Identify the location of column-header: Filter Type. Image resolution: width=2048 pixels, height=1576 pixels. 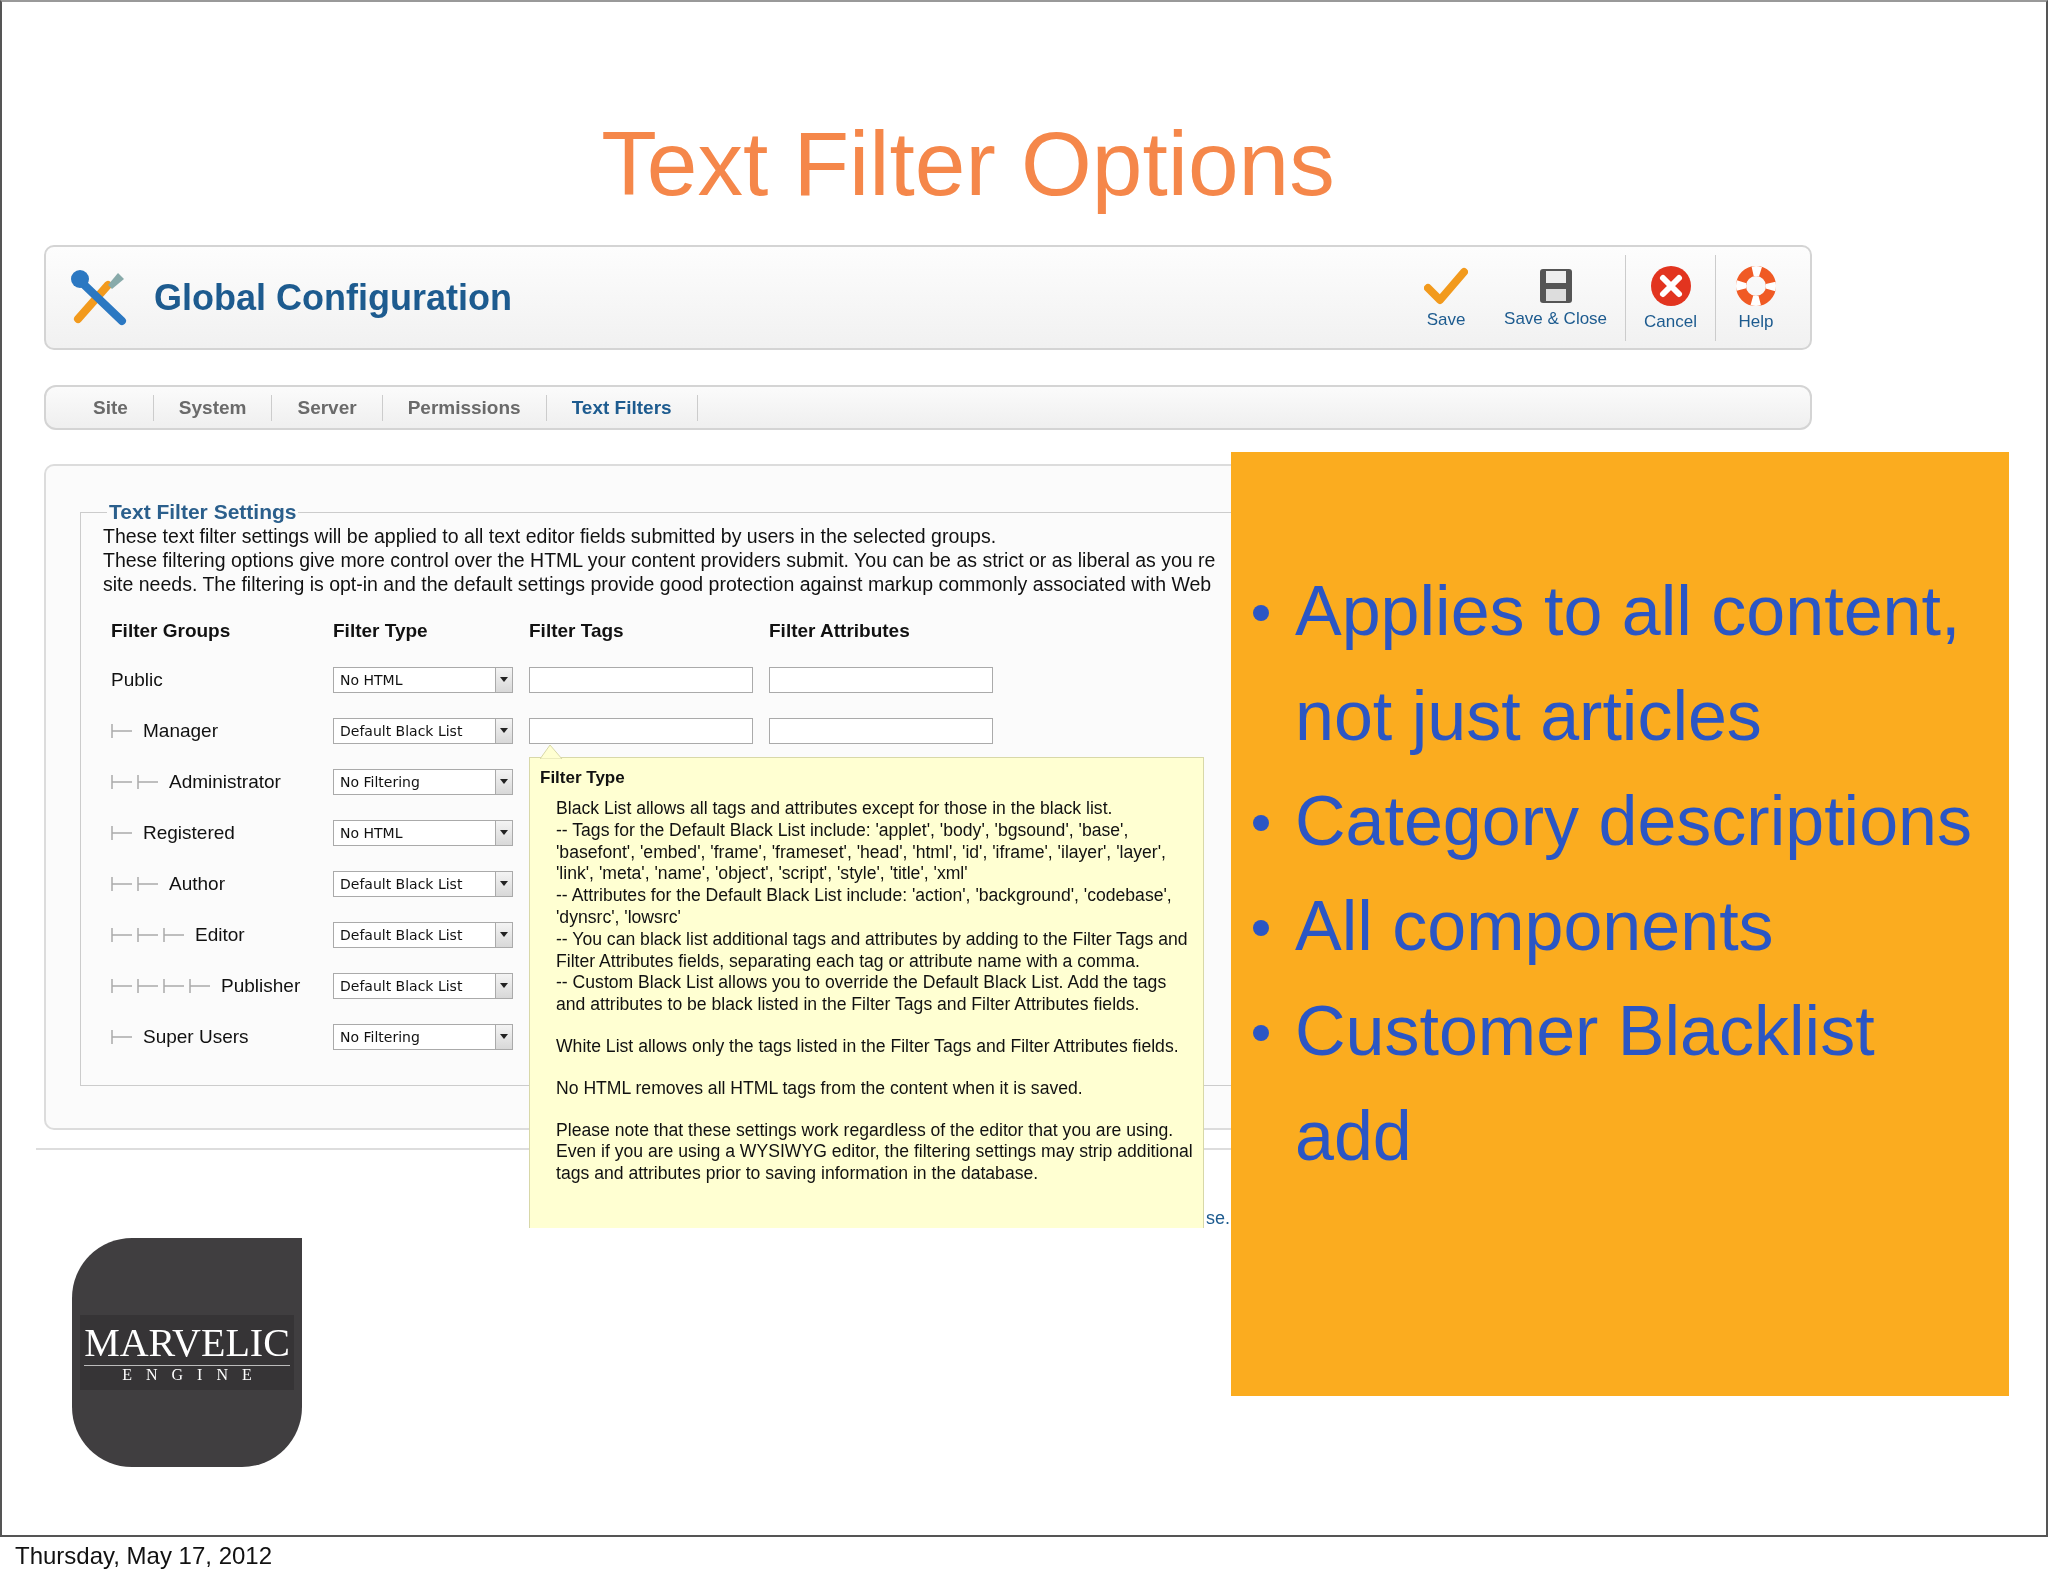
(381, 631).